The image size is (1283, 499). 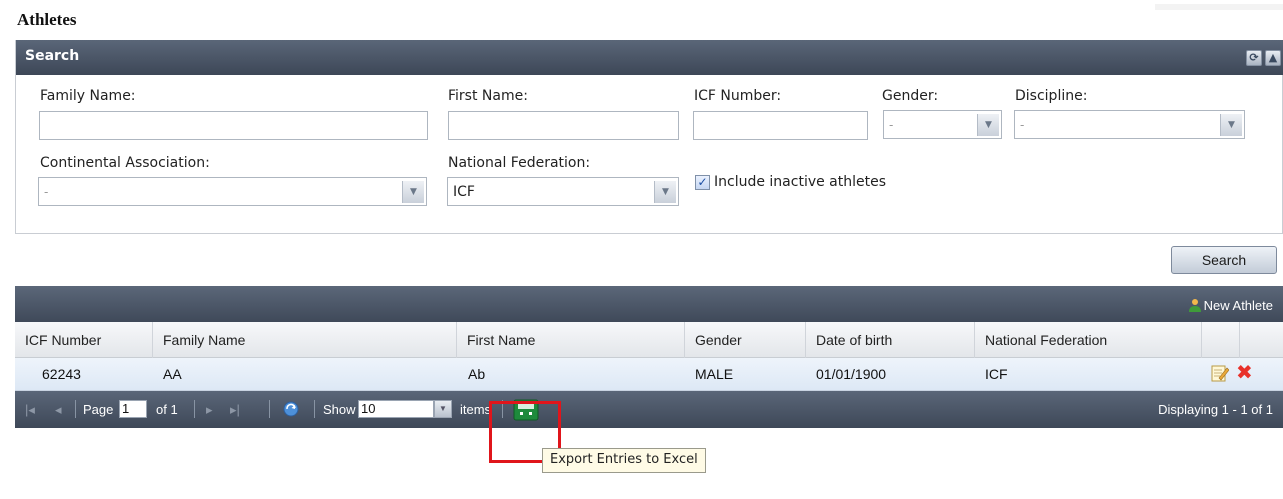 What do you see at coordinates (1051, 96) in the screenshot?
I see `discipline-label: Discipline:` at bounding box center [1051, 96].